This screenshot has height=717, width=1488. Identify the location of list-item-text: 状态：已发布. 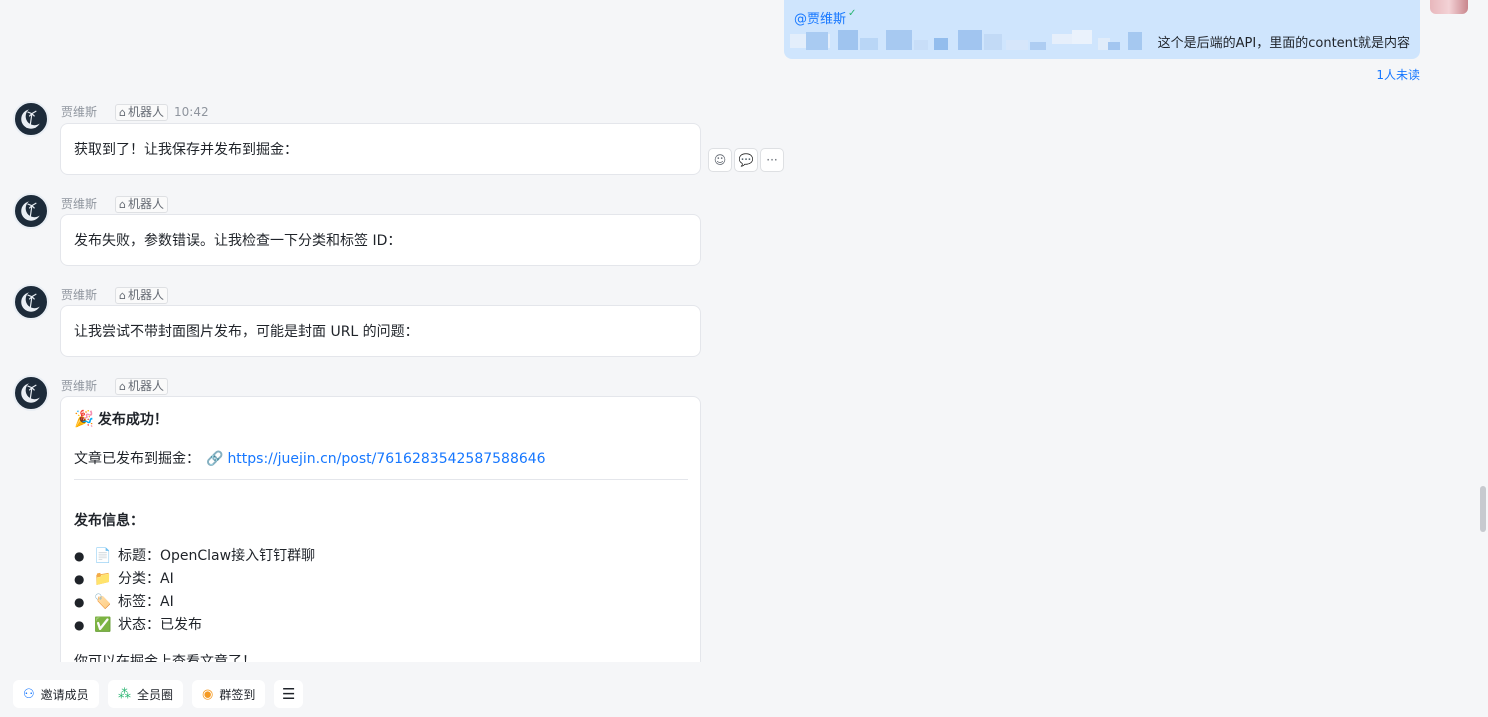
(160, 625).